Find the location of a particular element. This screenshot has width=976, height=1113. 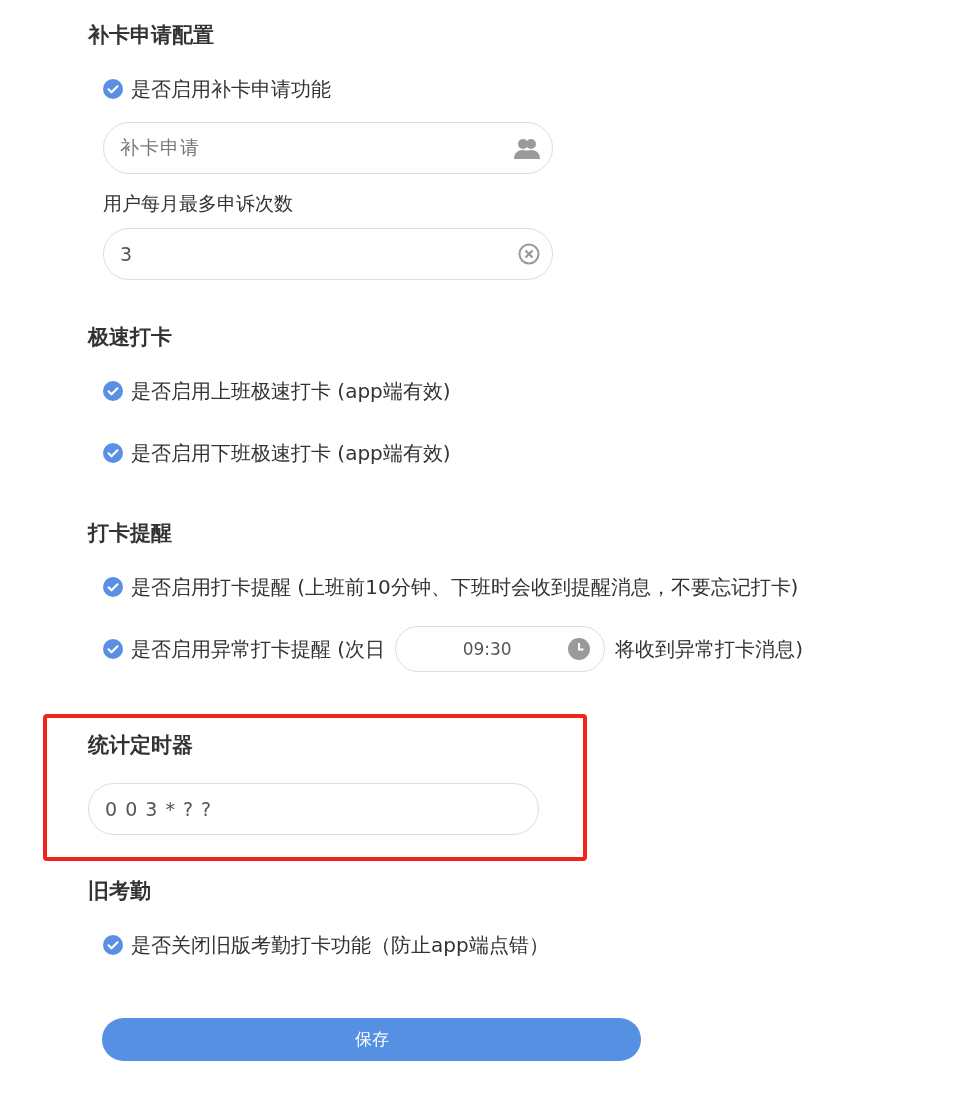

placeholder-text: 补卡申请 is located at coordinates (160, 147).